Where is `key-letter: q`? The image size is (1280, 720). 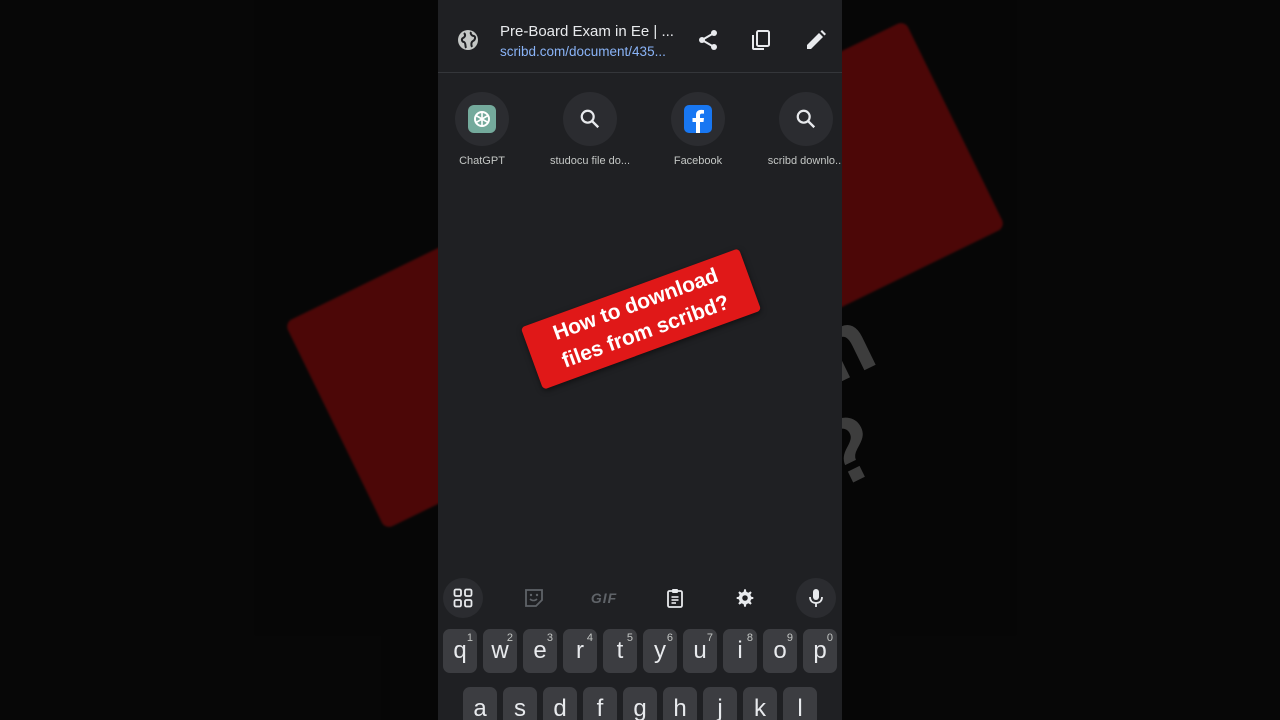 key-letter: q is located at coordinates (460, 650).